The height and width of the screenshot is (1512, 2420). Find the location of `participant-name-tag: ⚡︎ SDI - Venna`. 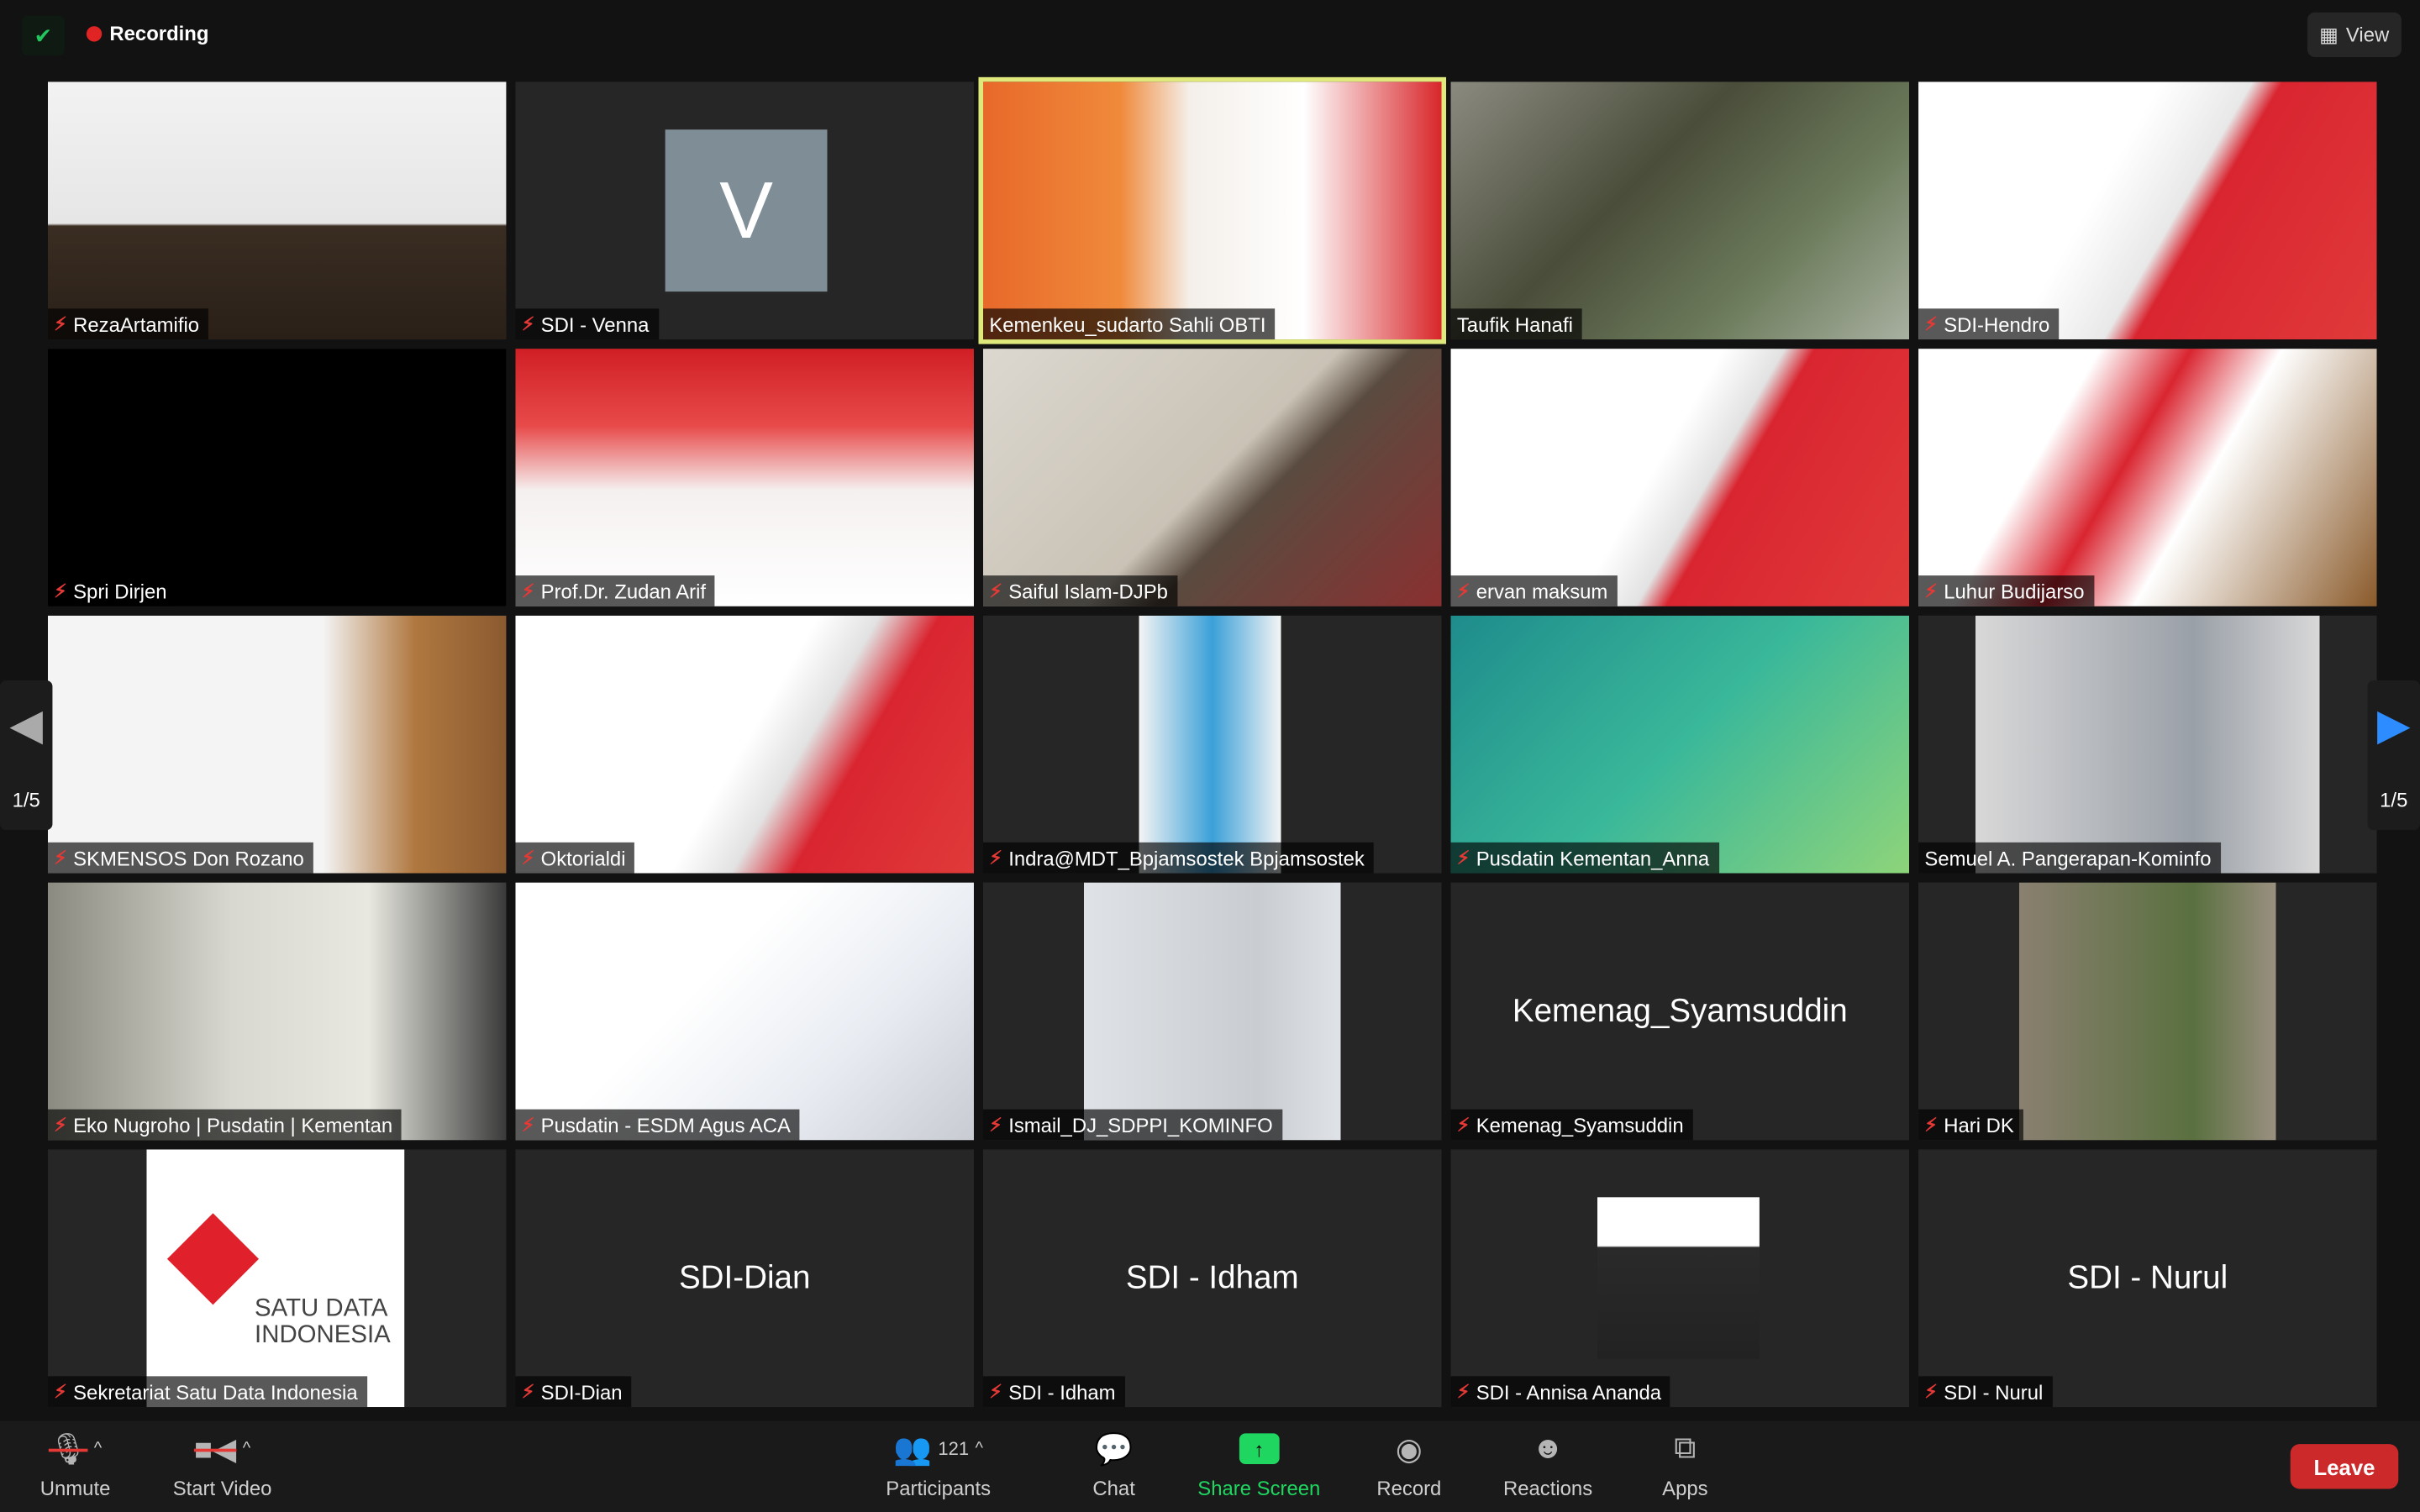

participant-name-tag: ⚡︎ SDI - Venna is located at coordinates (587, 324).